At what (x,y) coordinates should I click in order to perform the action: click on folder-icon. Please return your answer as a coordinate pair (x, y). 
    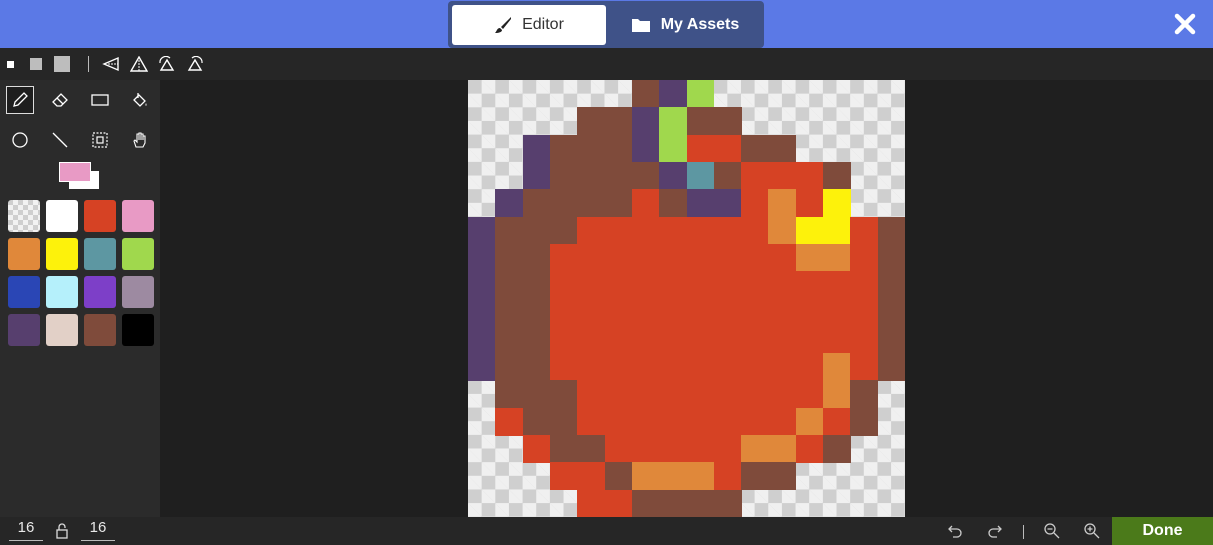
    Looking at the image, I should click on (640, 25).